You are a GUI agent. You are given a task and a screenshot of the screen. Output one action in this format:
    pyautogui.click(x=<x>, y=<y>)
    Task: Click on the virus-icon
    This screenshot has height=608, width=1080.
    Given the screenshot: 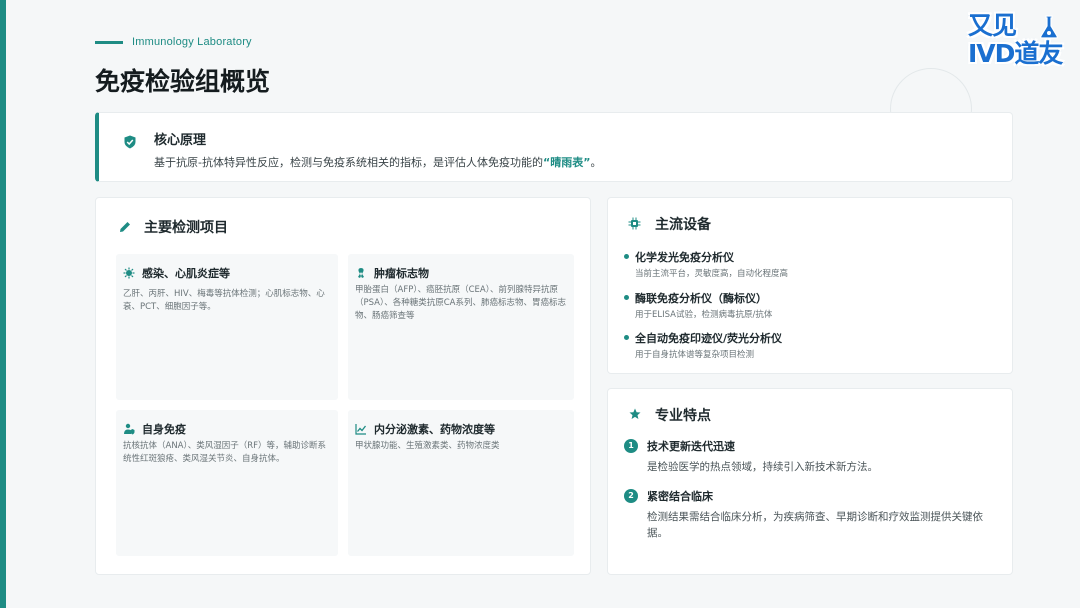 What is the action you would take?
    pyautogui.click(x=129, y=273)
    